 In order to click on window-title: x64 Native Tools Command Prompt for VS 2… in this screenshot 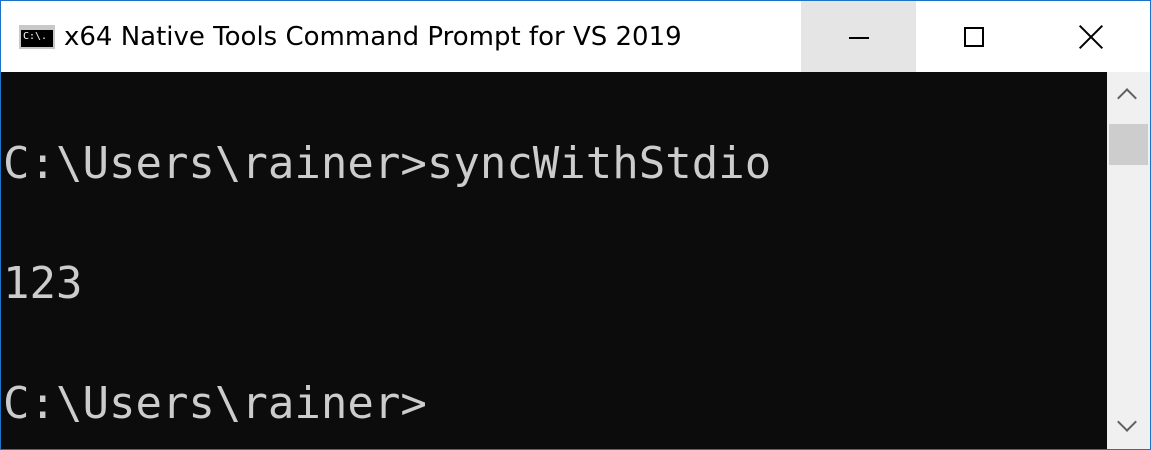, I will do `click(373, 37)`.